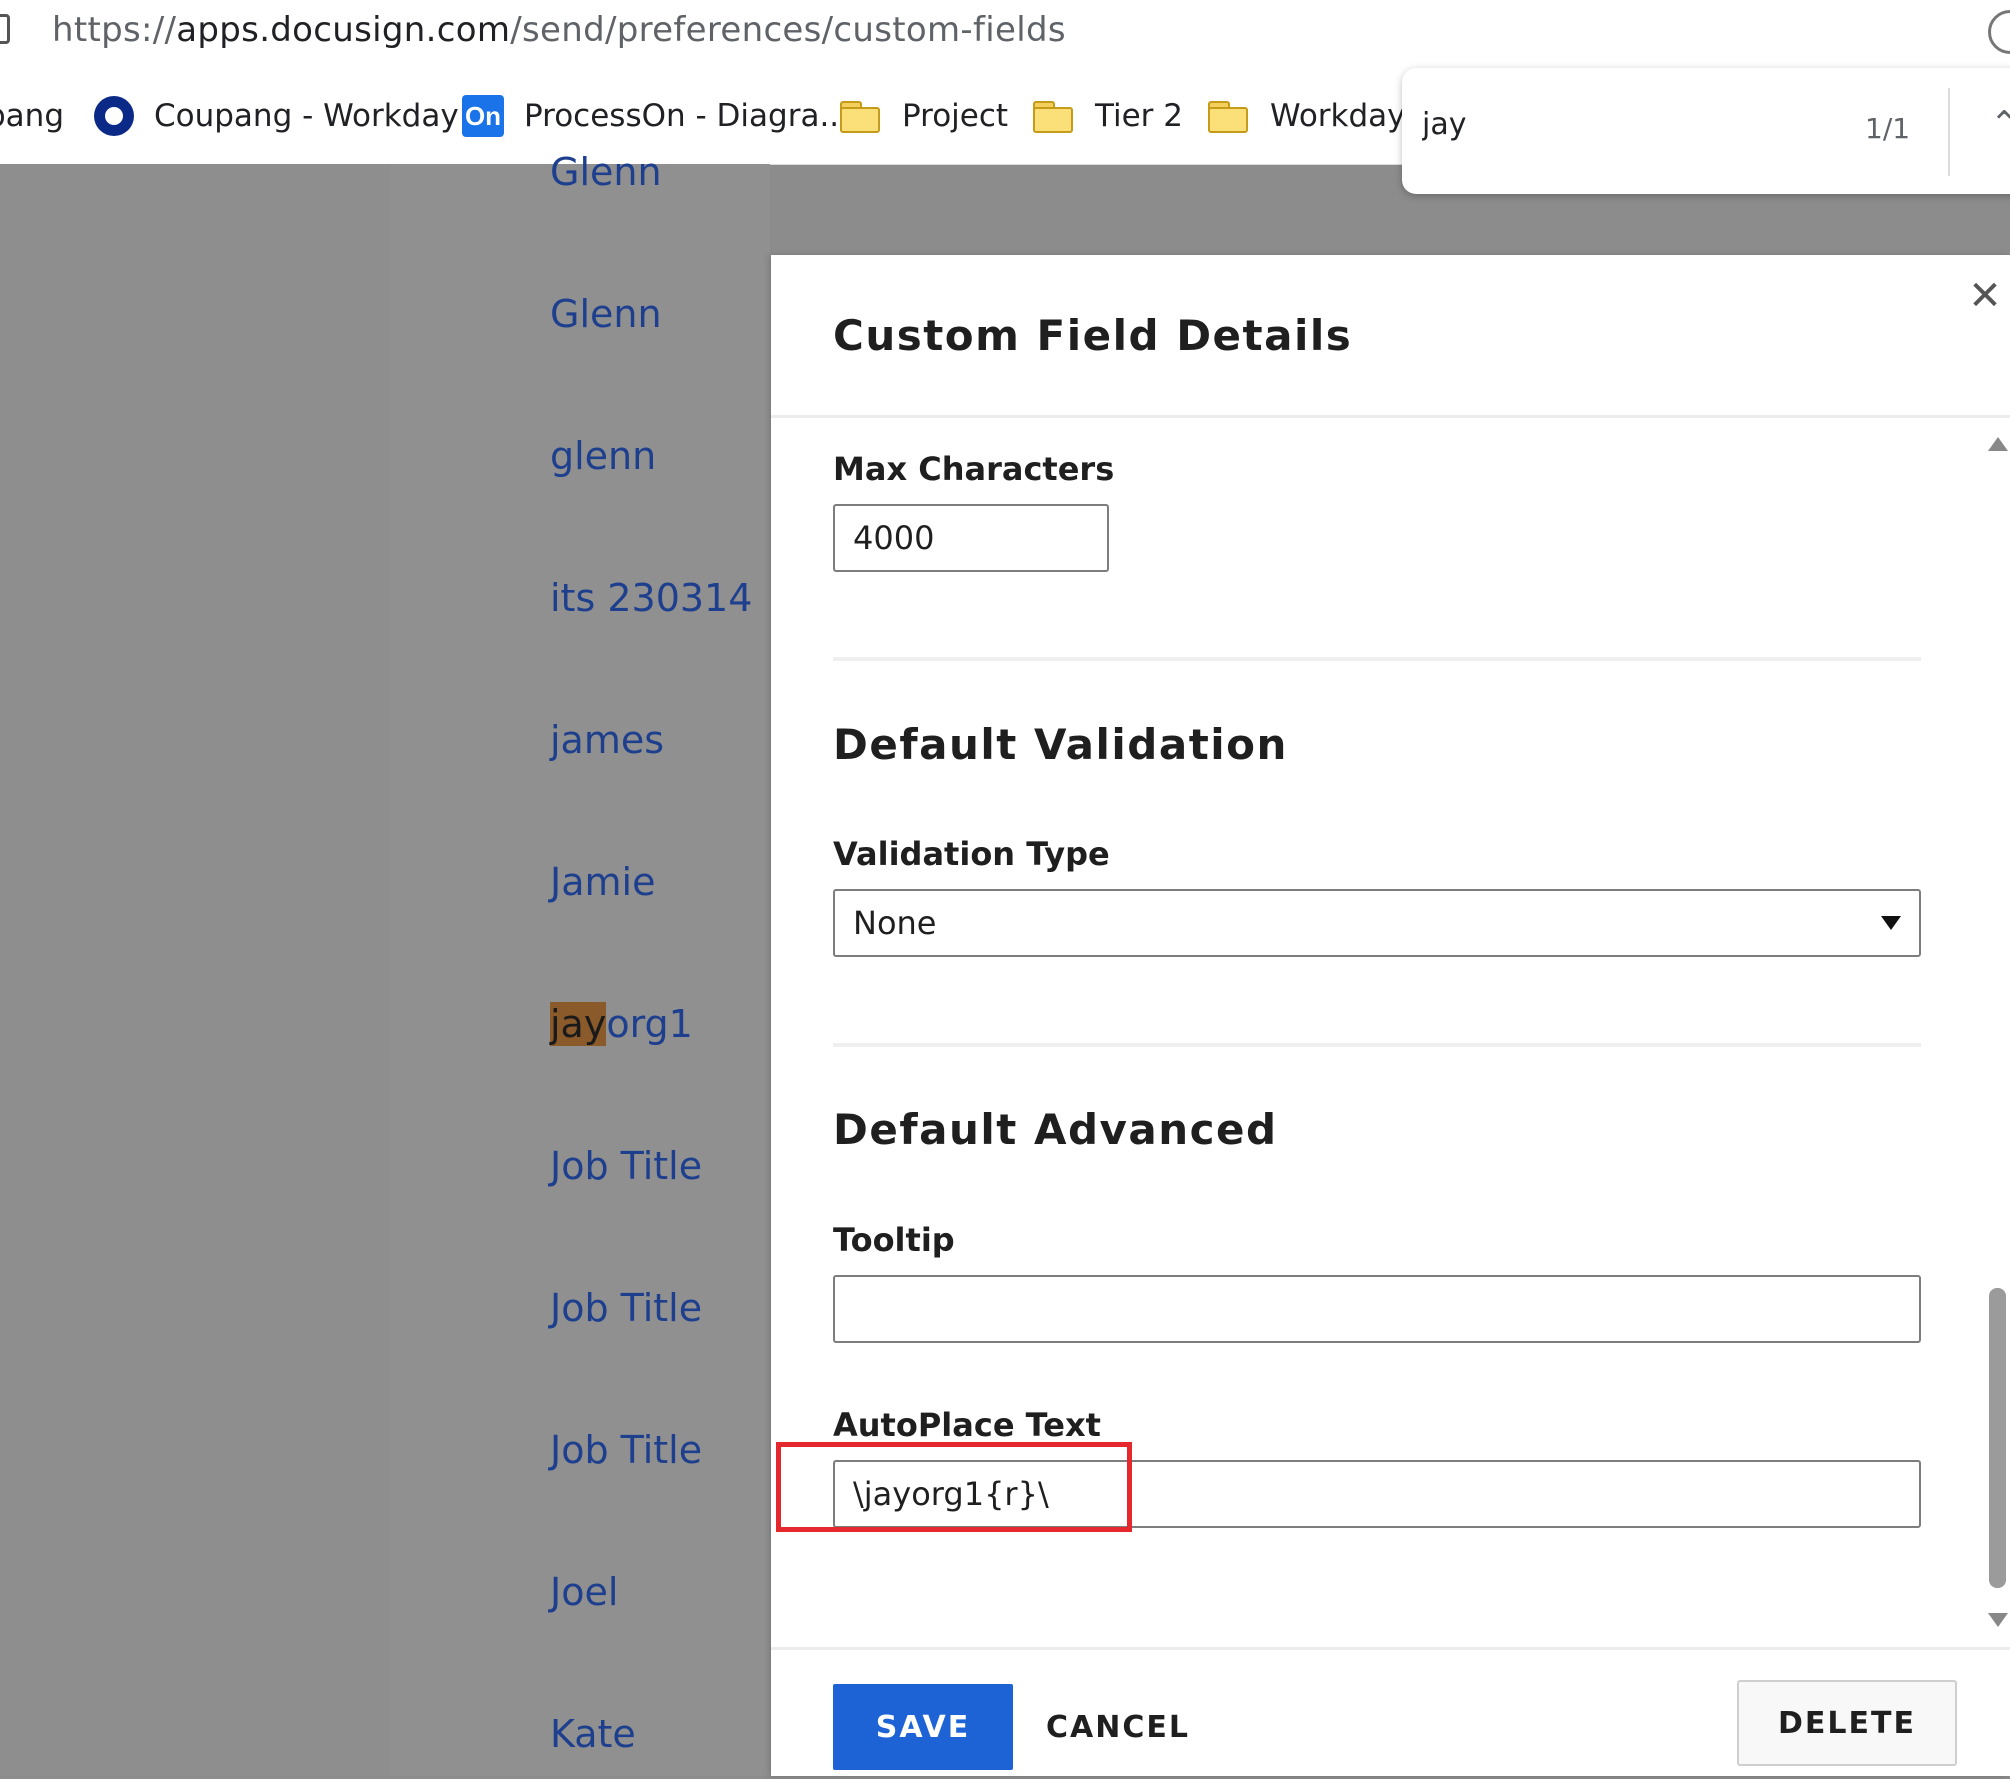  I want to click on bookmark-workday: Workday, so click(1307, 116).